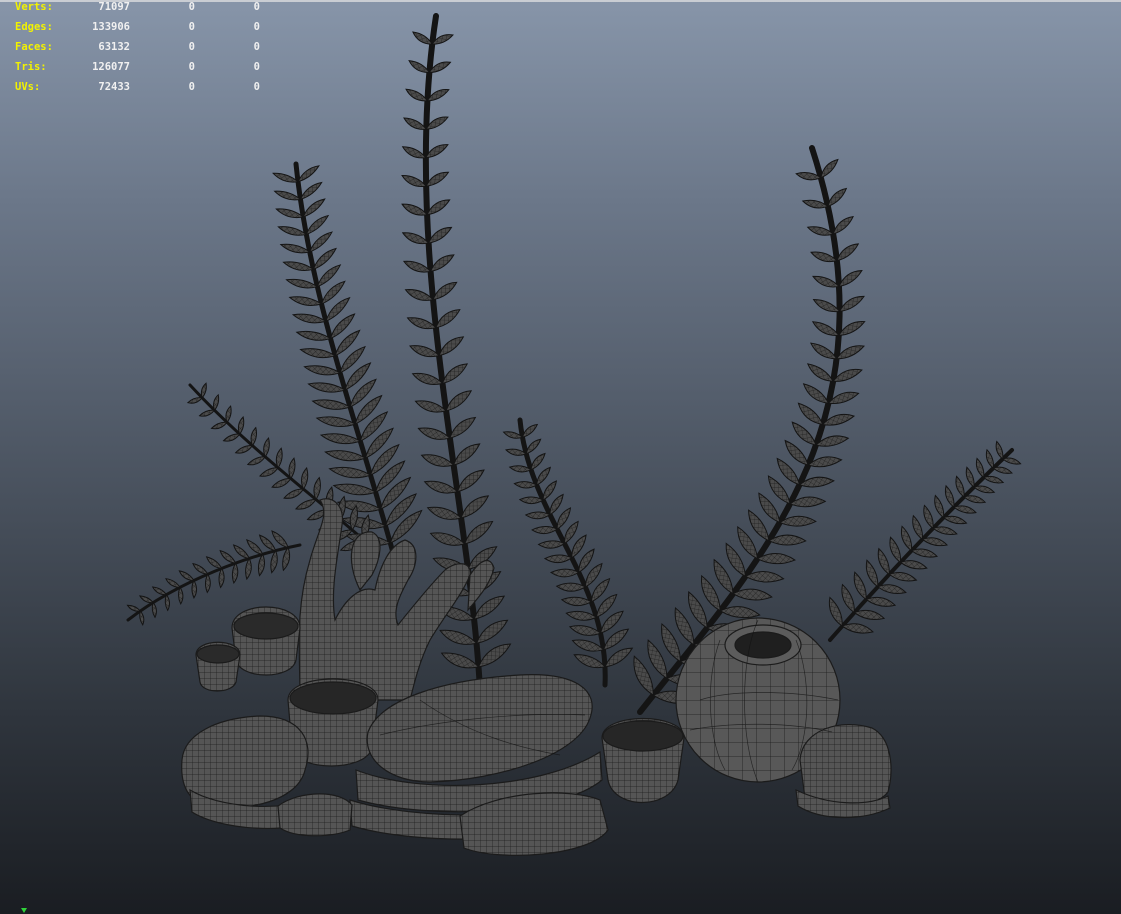 The height and width of the screenshot is (914, 1121). I want to click on hud-total: 63132, so click(114, 47).